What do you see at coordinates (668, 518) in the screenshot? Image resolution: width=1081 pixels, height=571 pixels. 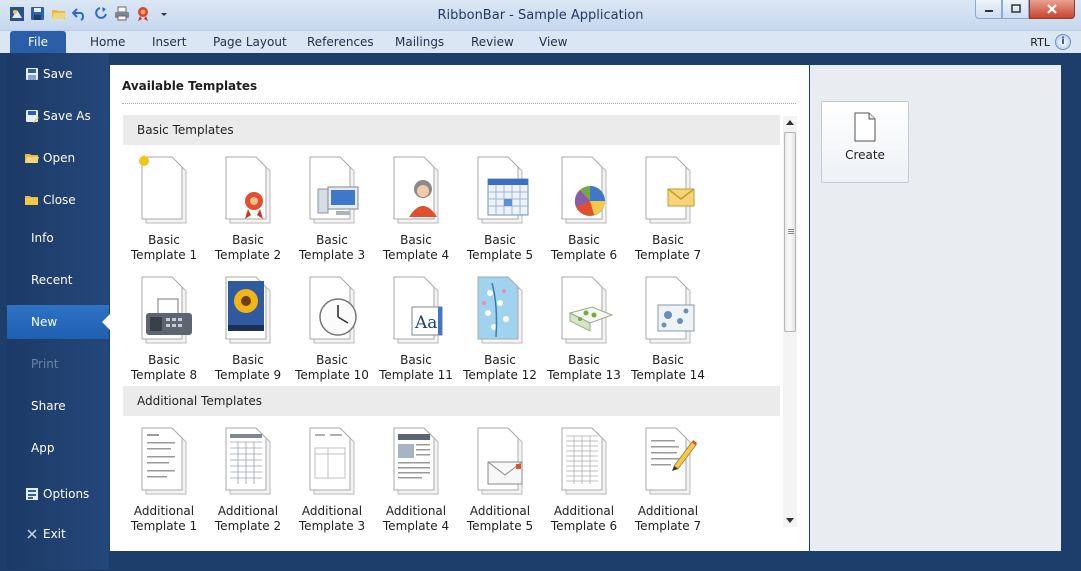 I see `template-label: Additional Template 7` at bounding box center [668, 518].